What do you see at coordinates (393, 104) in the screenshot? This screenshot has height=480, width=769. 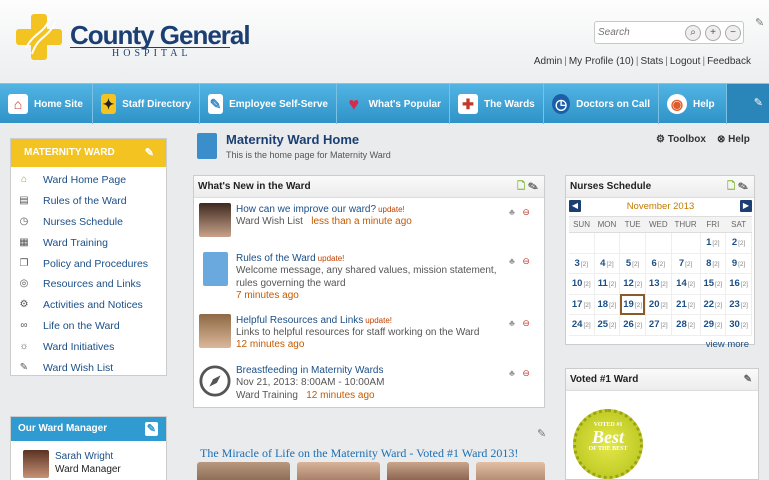 I see `nav-whats-popular: ♥ What's Popular` at bounding box center [393, 104].